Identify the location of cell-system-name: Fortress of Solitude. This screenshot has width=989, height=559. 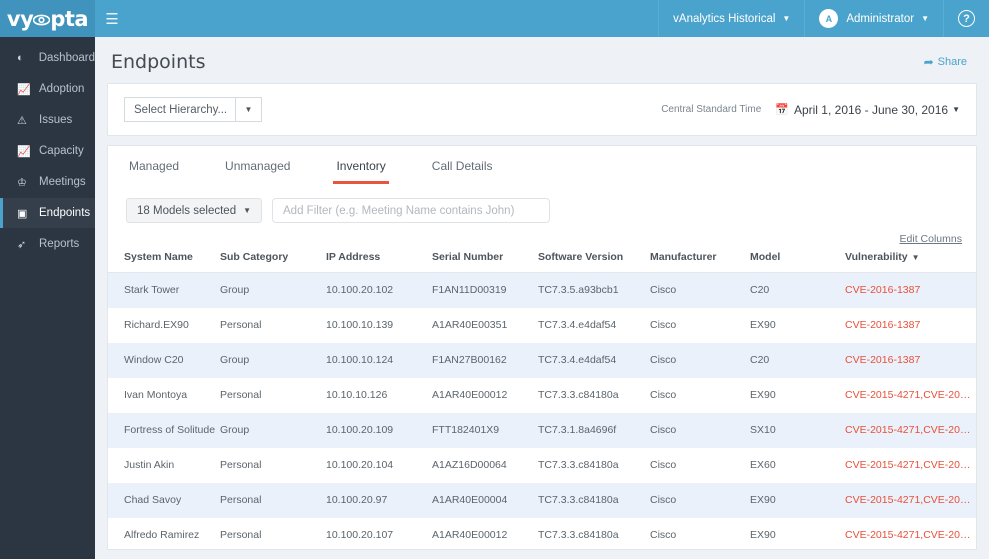
(170, 430).